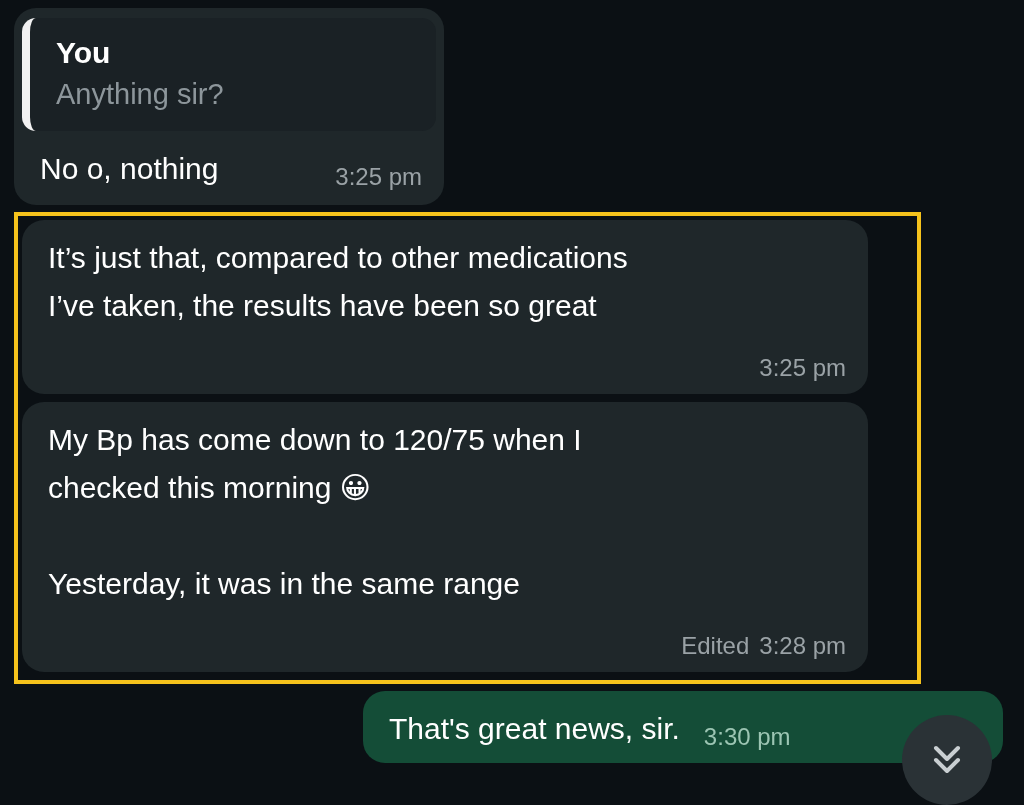 The height and width of the screenshot is (805, 1024). I want to click on message-time: 3:28 pm, so click(802, 646).